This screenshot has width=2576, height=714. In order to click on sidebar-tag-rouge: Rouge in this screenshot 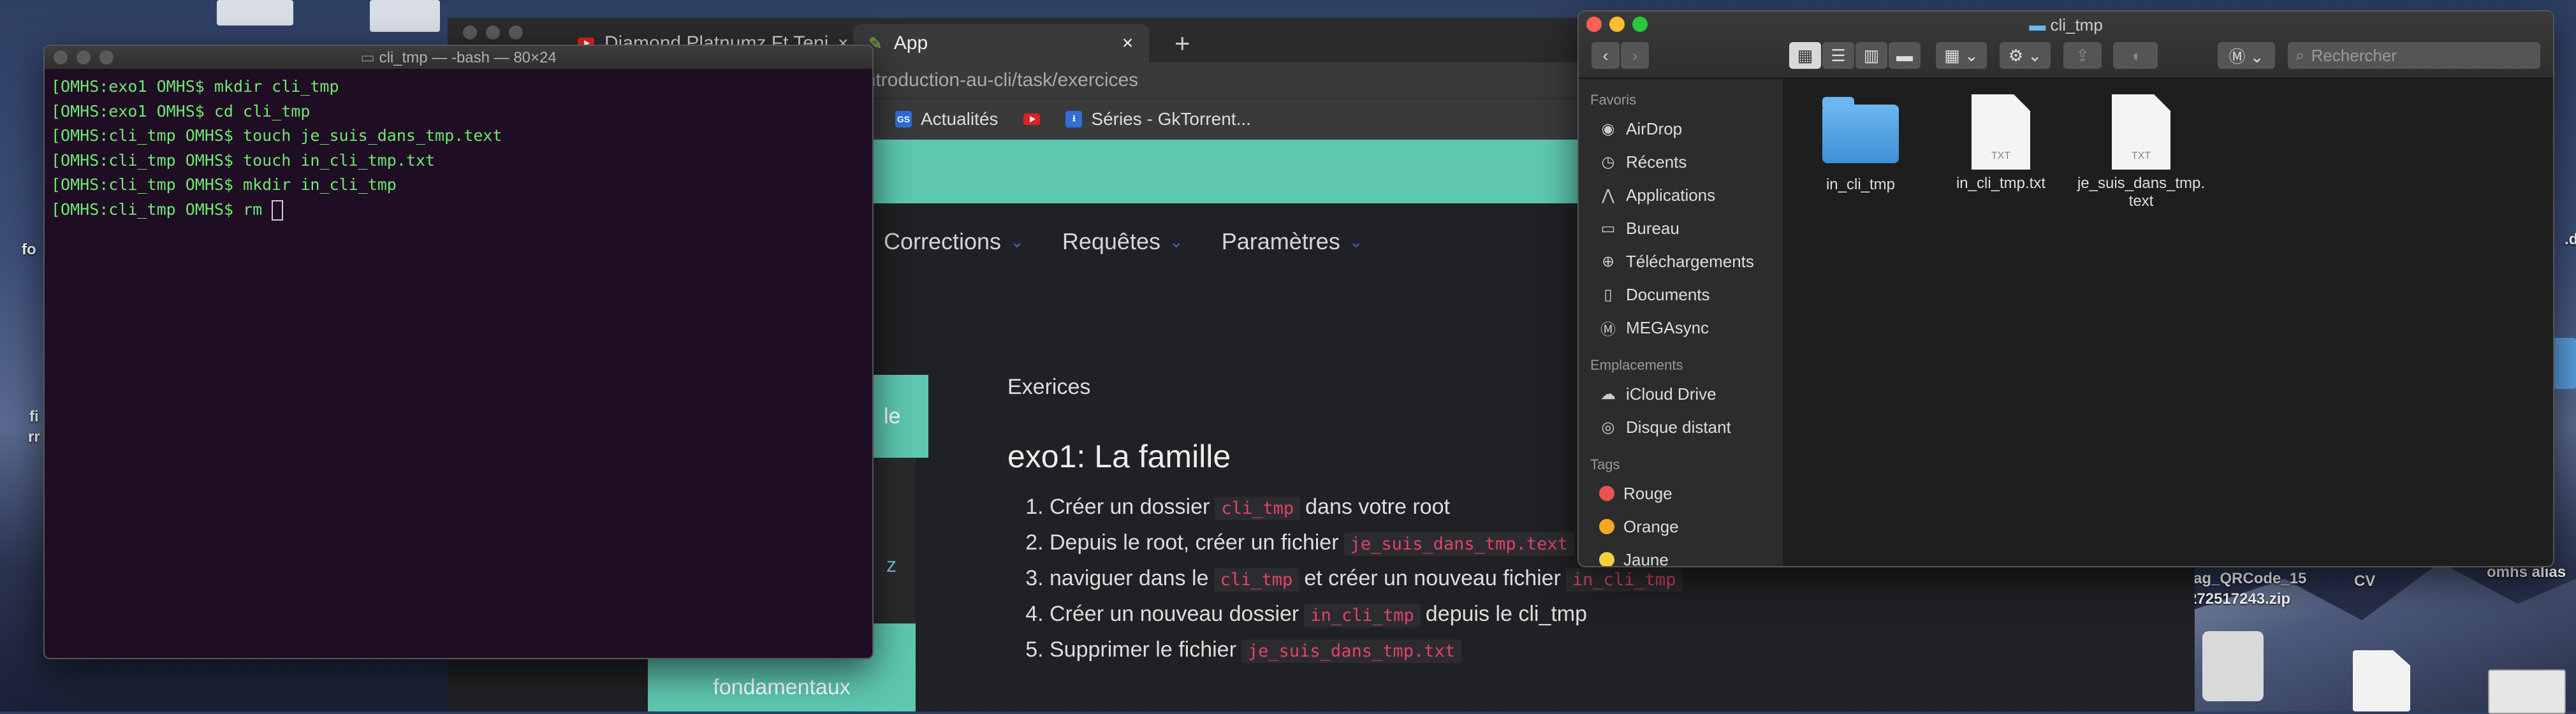, I will do `click(1681, 493)`.